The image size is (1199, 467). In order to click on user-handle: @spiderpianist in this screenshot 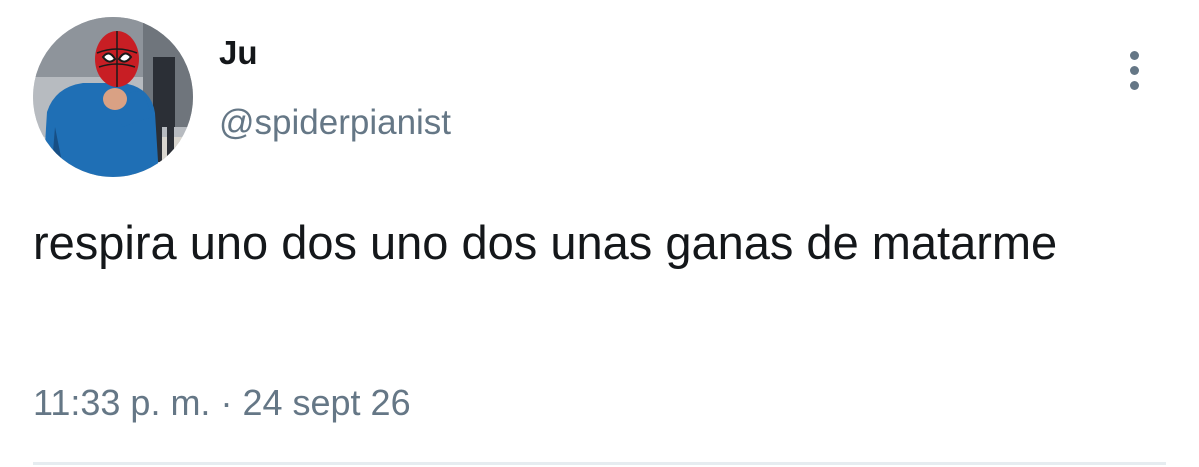, I will do `click(335, 122)`.